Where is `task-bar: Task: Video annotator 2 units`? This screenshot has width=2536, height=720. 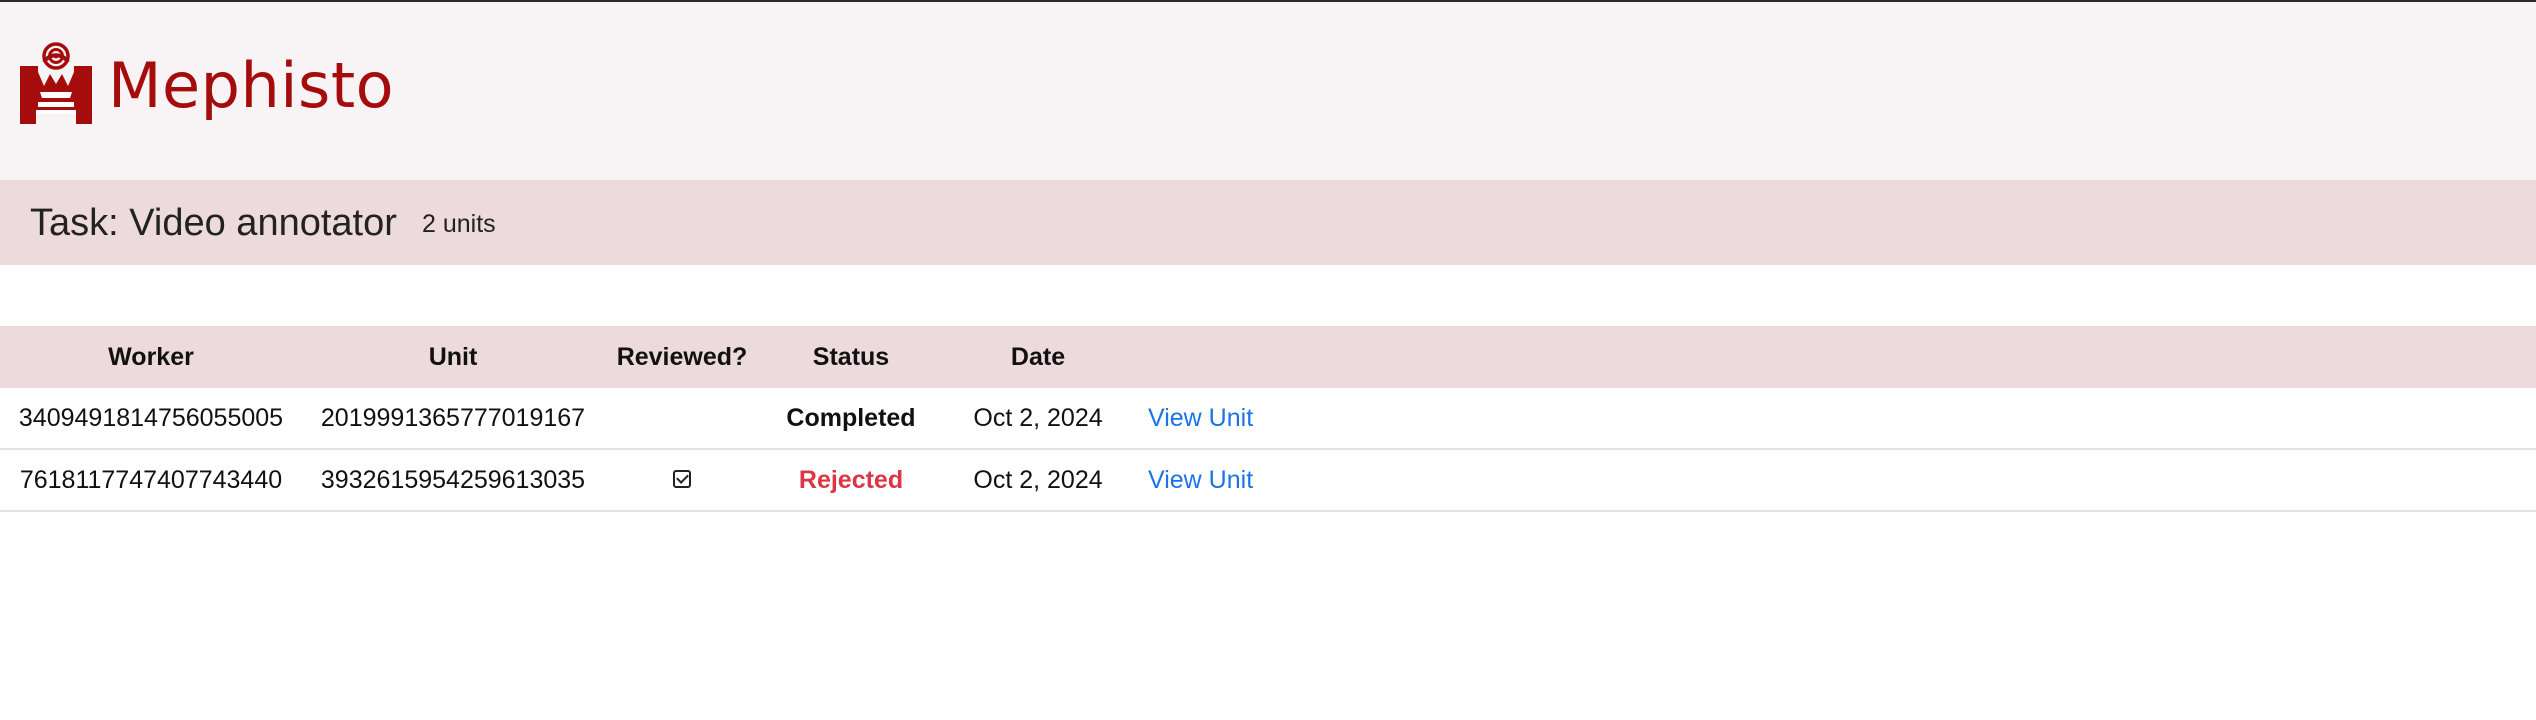
task-bar: Task: Video annotator 2 units is located at coordinates (1268, 222).